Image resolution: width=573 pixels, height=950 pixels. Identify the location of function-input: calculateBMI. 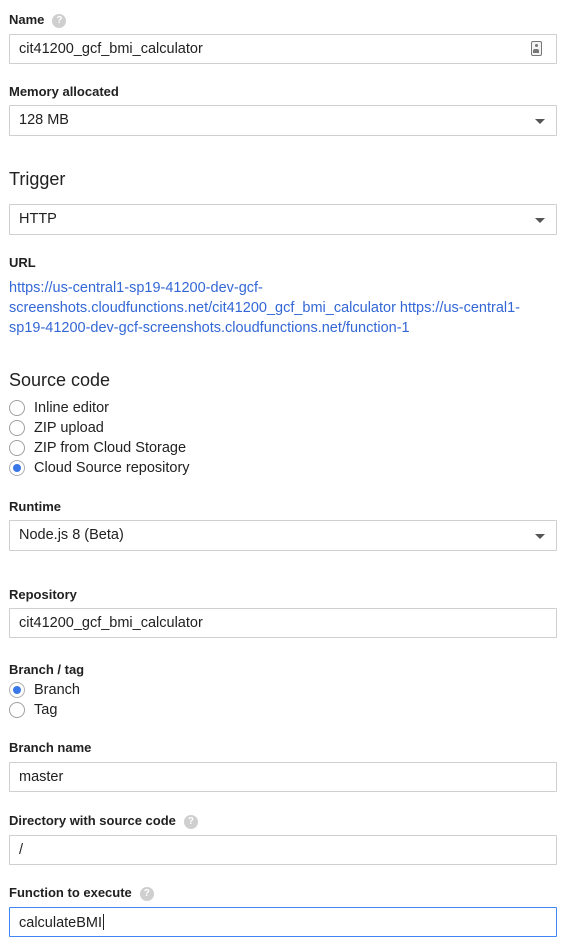
(283, 922).